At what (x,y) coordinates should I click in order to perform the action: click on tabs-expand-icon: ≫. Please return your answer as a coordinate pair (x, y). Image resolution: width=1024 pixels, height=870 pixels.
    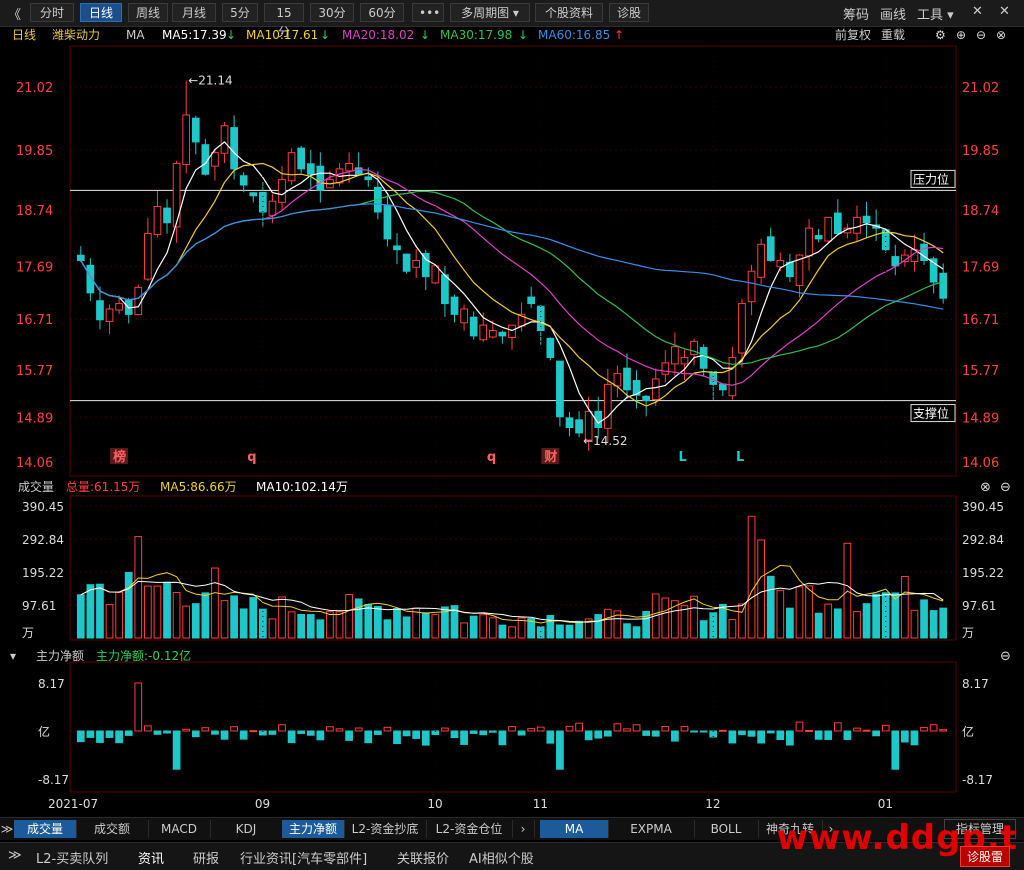
    Looking at the image, I should click on (7, 829).